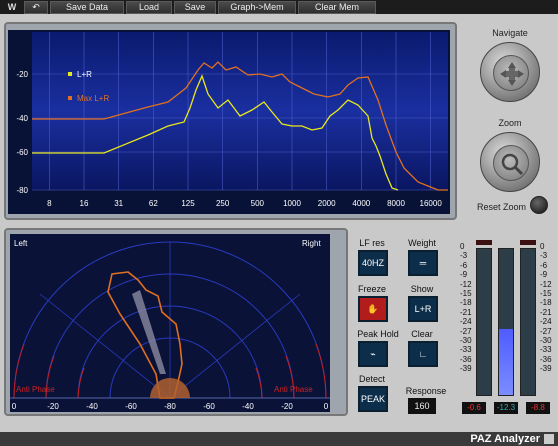  What do you see at coordinates (371, 289) in the screenshot?
I see `freeze-label: Freeze` at bounding box center [371, 289].